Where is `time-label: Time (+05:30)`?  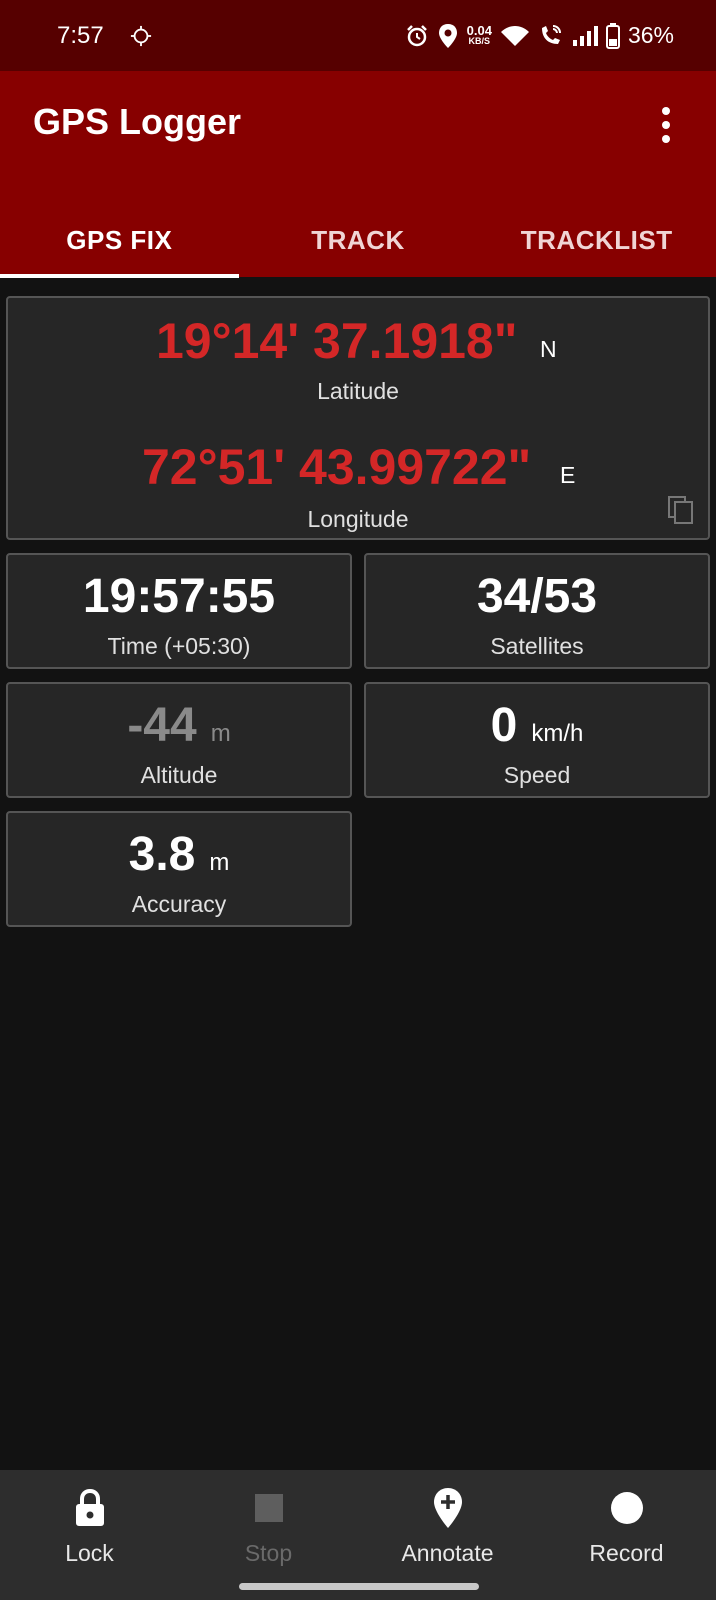
time-label: Time (+05:30) is located at coordinates (179, 646).